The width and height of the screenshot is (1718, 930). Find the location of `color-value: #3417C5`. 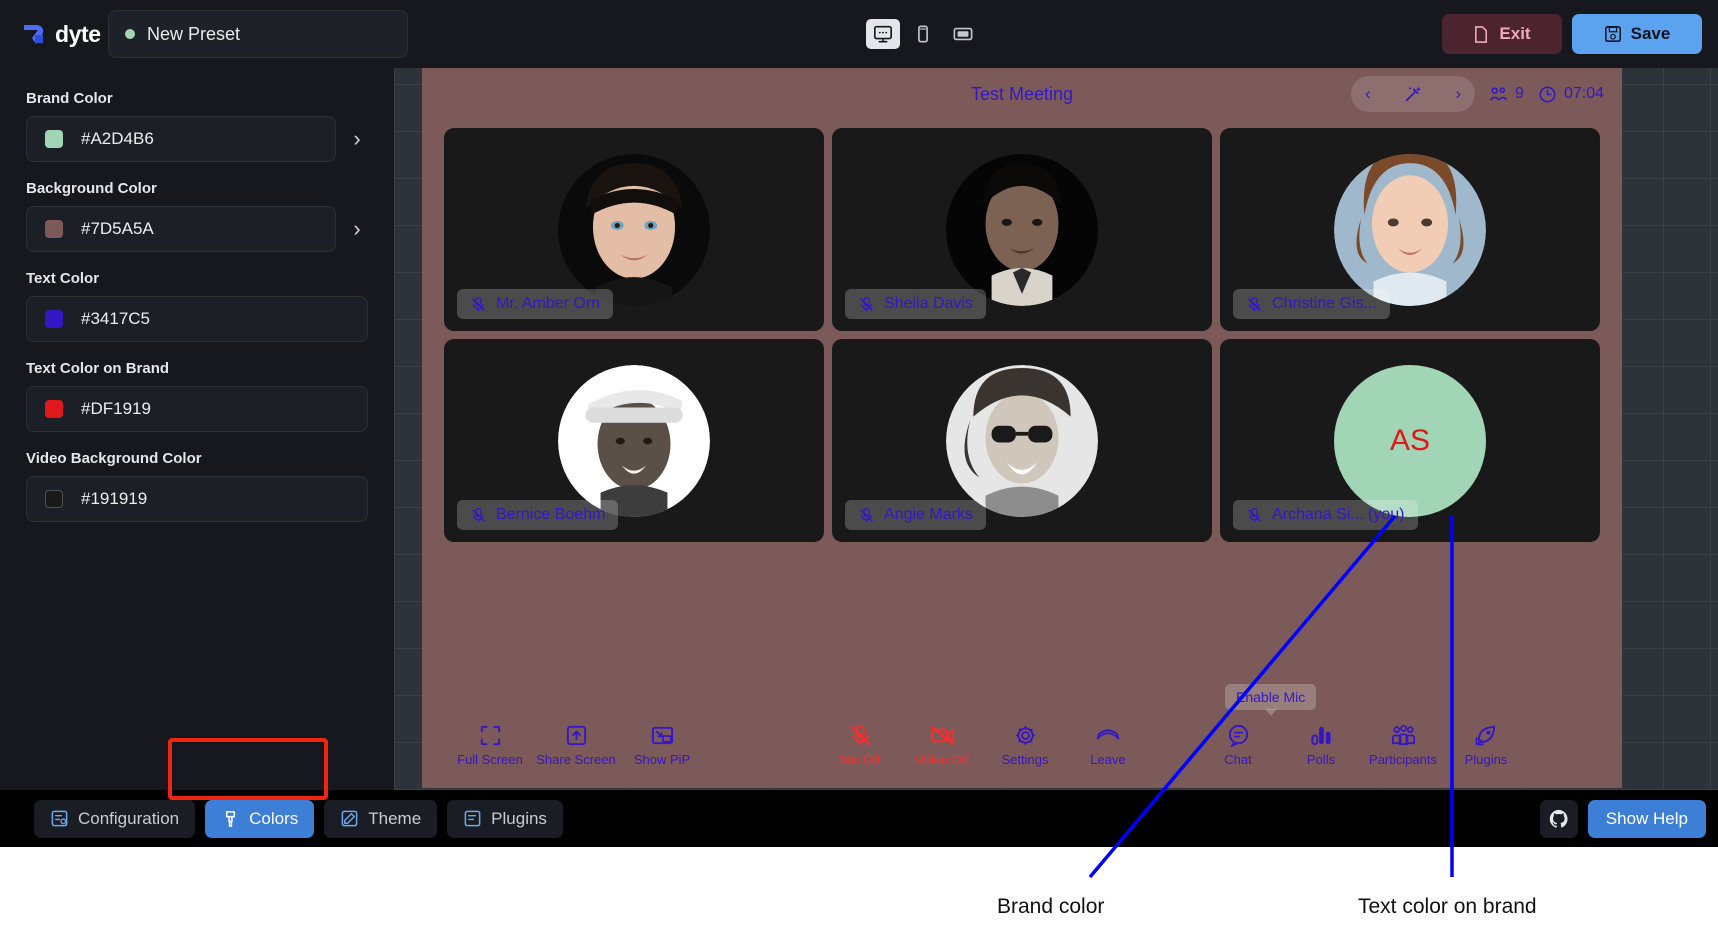

color-value: #3417C5 is located at coordinates (116, 318).